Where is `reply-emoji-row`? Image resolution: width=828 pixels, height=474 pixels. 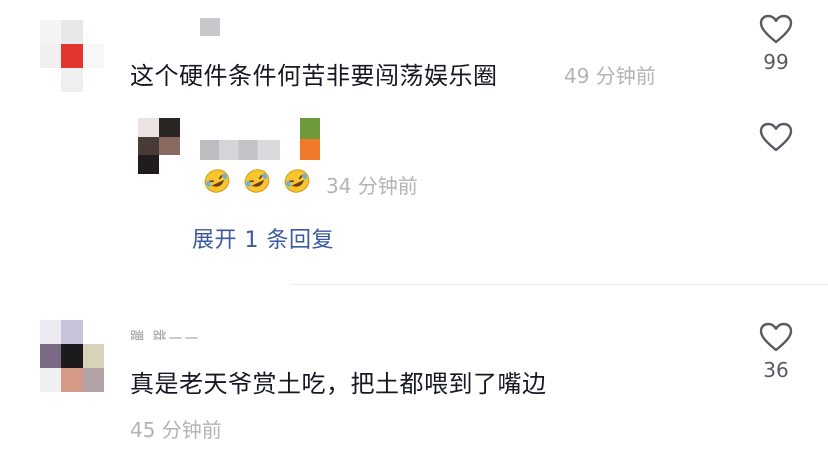 reply-emoji-row is located at coordinates (257, 181).